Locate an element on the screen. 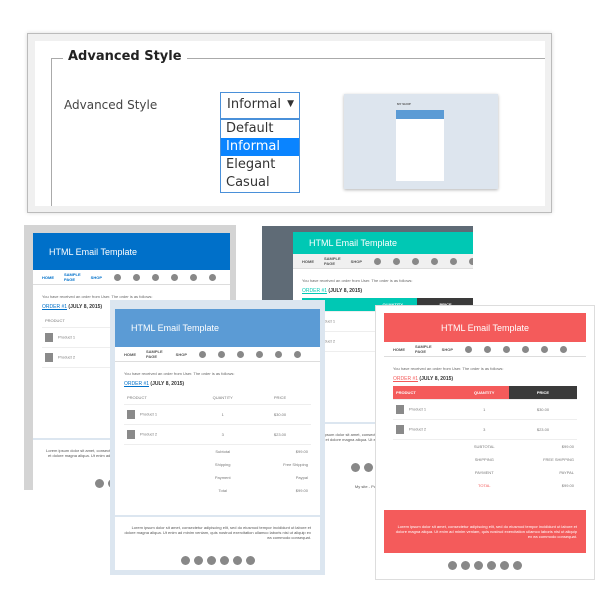 The image size is (600, 612). email-nav: HOME SAMPLE PAGE SHOP is located at coordinates (131, 277).